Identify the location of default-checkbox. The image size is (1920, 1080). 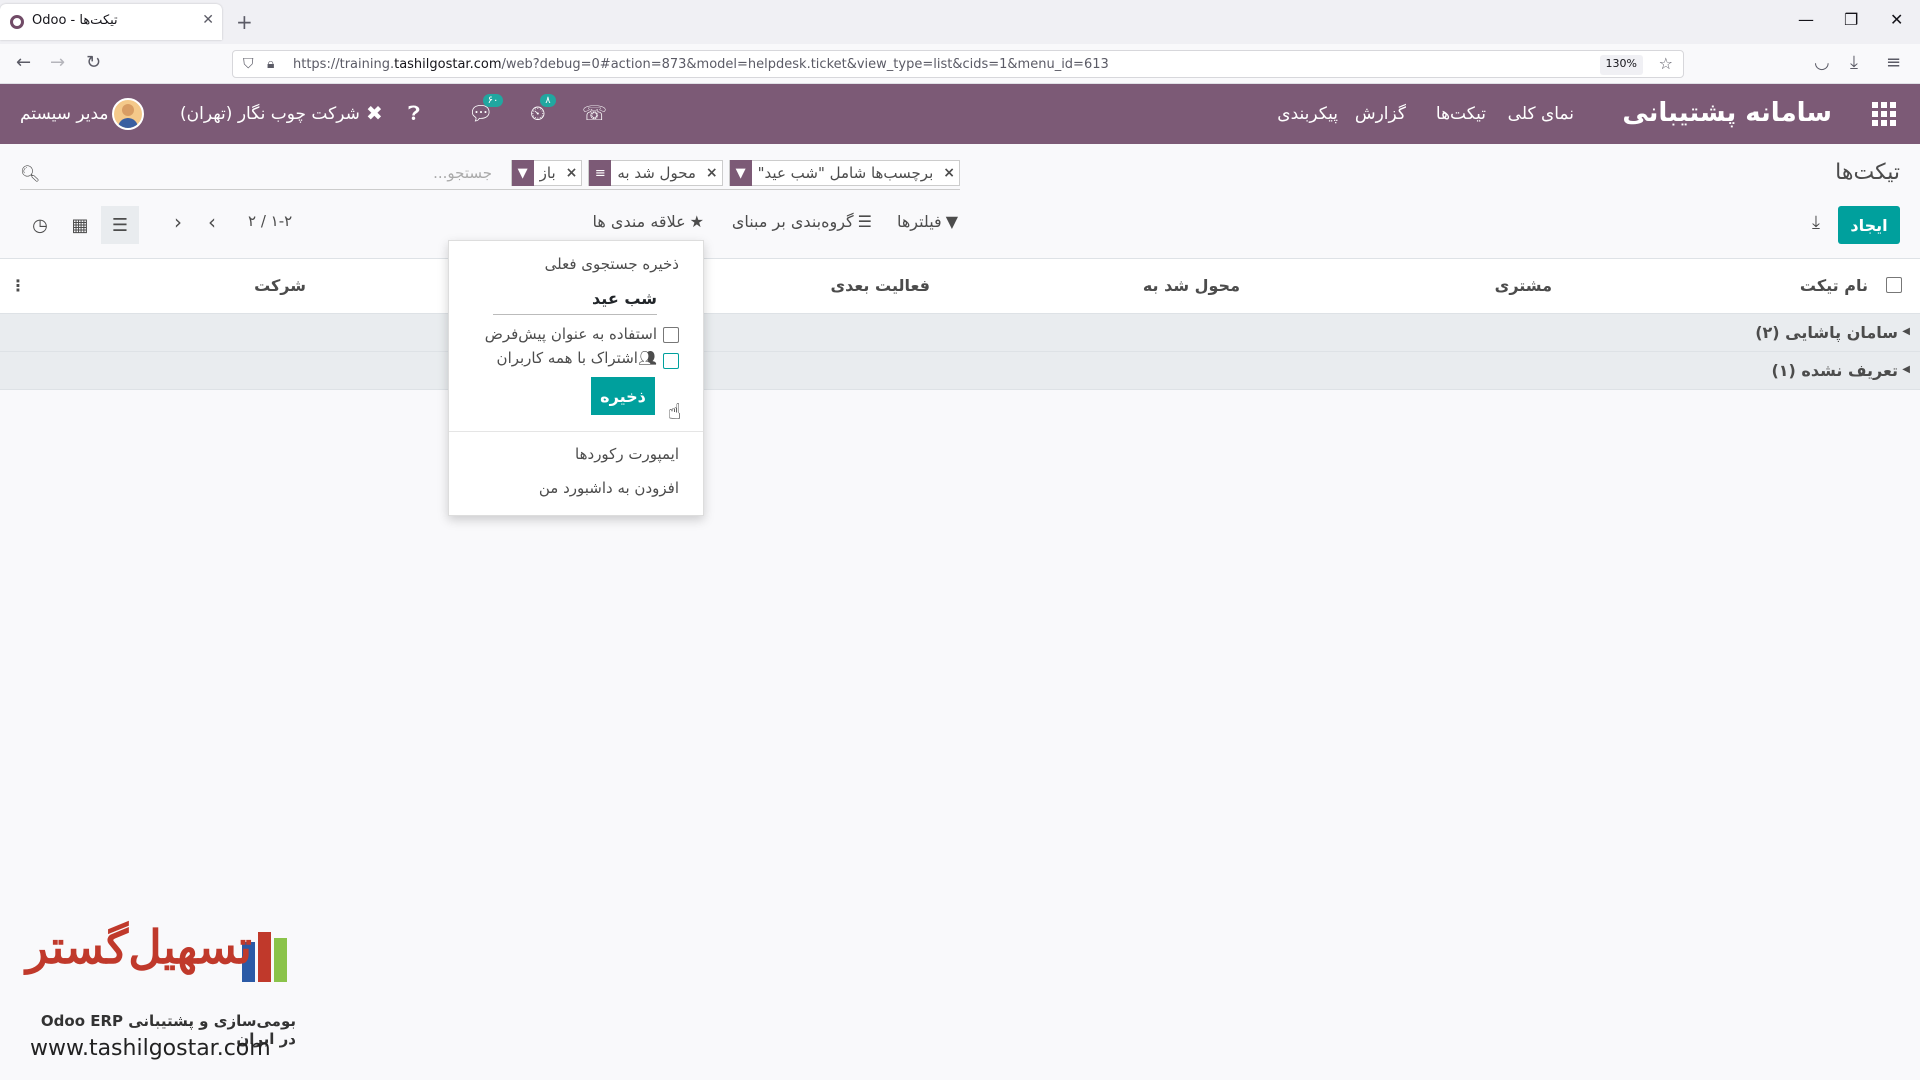
(671, 335).